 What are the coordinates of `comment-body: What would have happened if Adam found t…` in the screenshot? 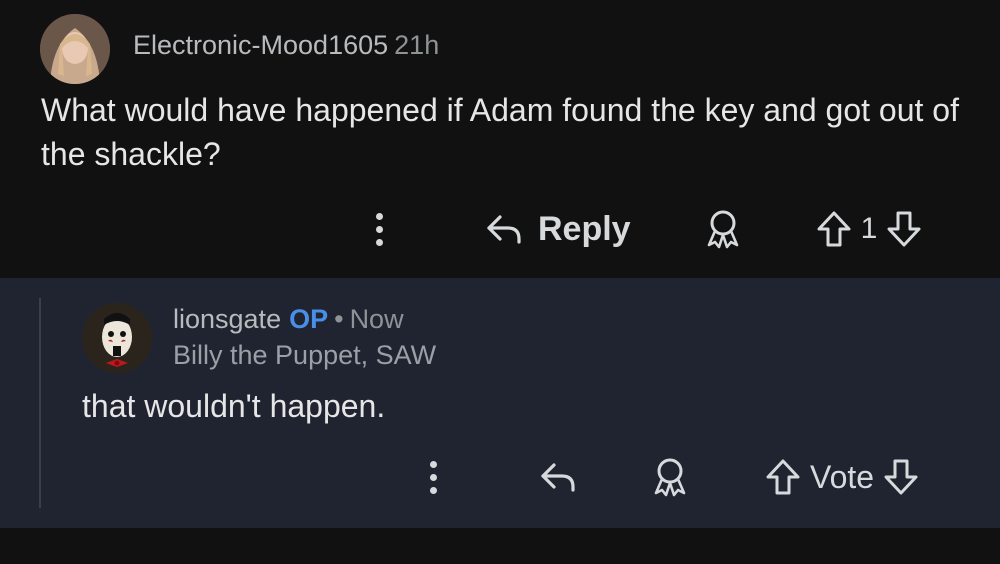 It's located at (500, 132).